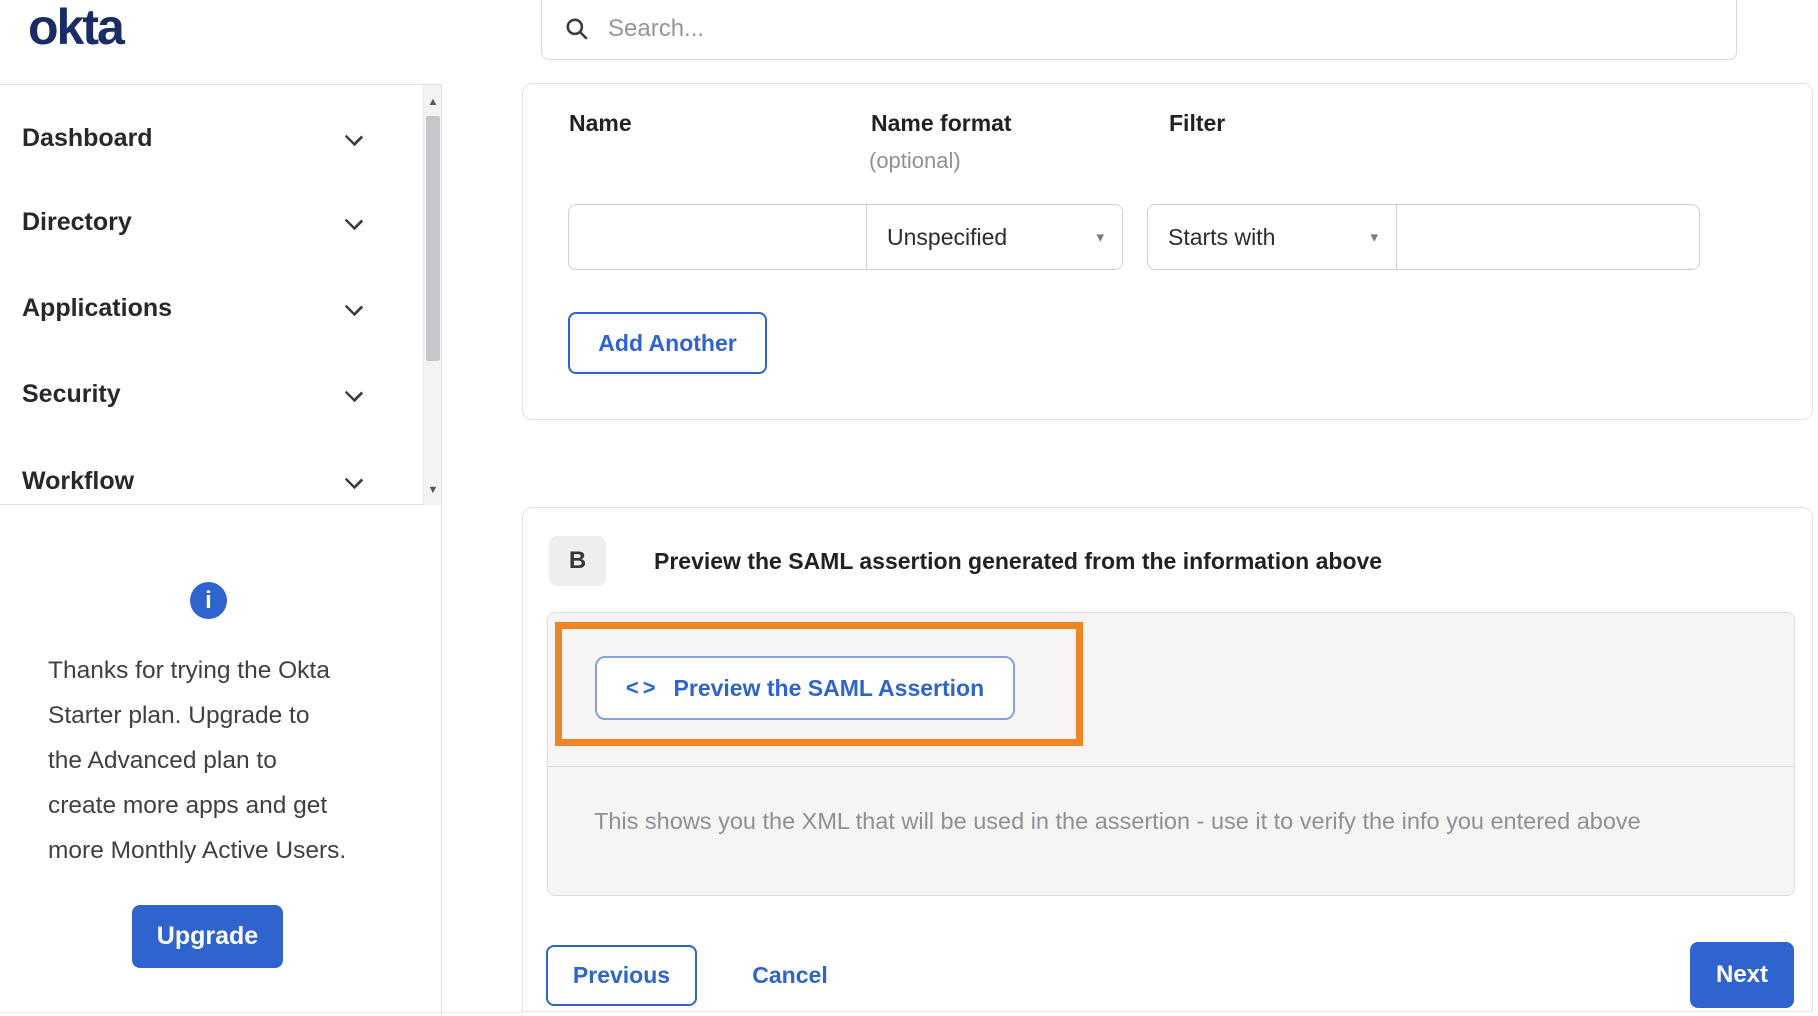 This screenshot has width=1818, height=1016. I want to click on cancel-link: Cancel, so click(790, 975).